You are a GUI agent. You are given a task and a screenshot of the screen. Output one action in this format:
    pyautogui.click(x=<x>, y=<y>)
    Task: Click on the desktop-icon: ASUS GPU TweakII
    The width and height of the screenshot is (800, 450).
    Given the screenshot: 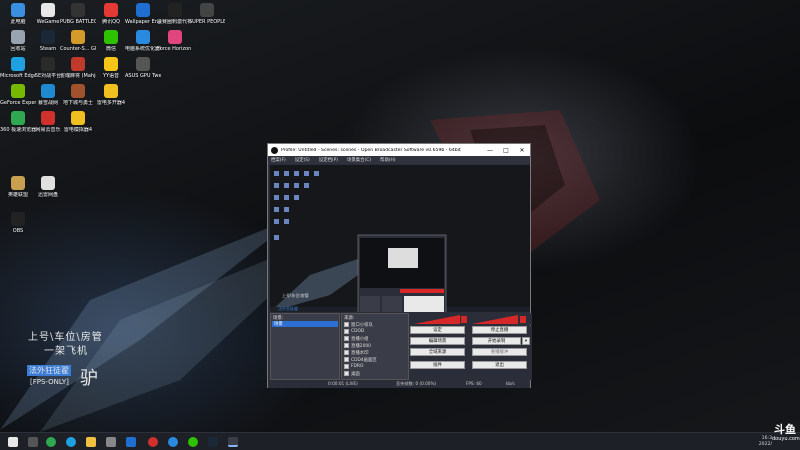 What is the action you would take?
    pyautogui.click(x=143, y=68)
    